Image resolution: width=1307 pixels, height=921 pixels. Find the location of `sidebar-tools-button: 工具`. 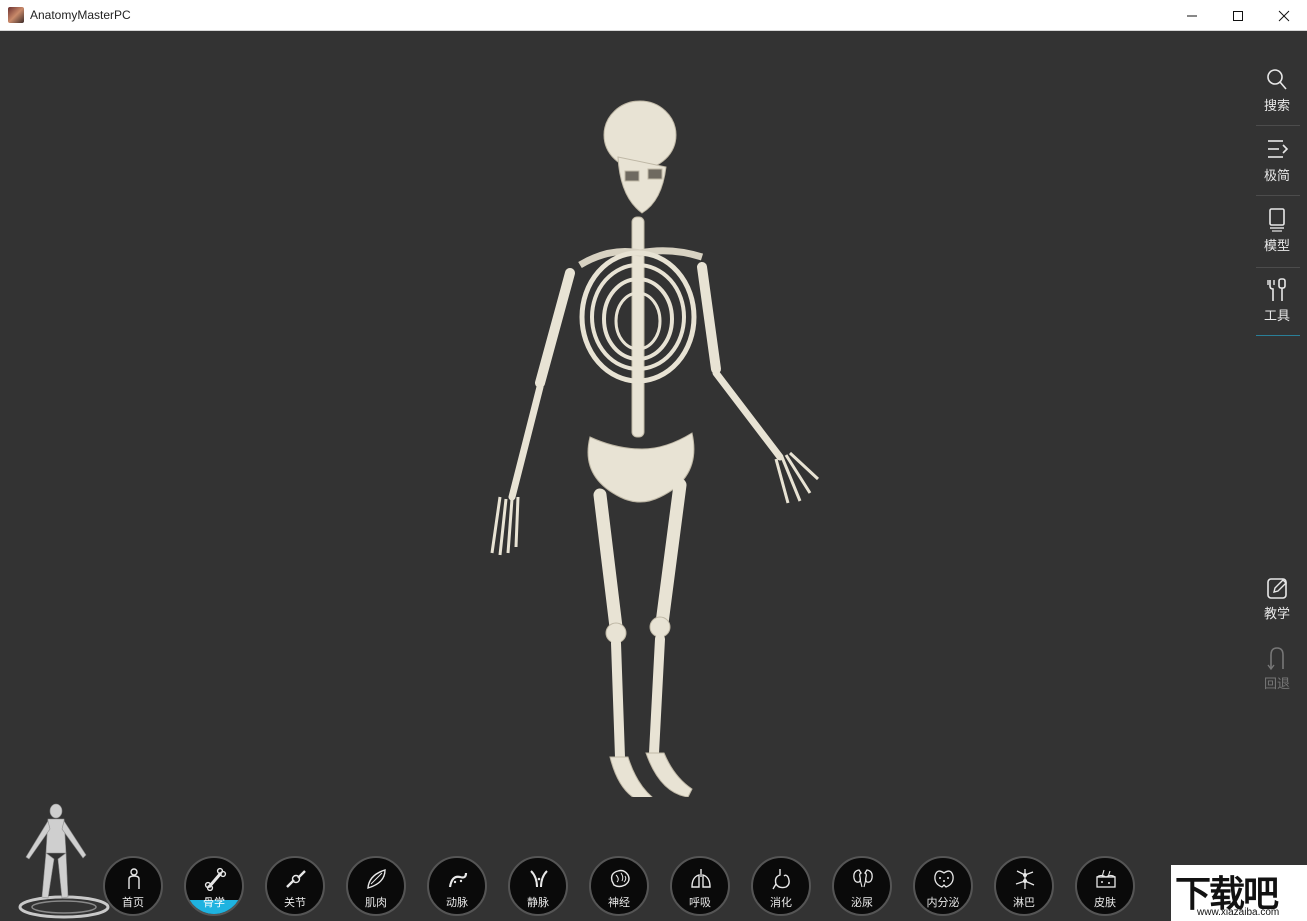

sidebar-tools-button: 工具 is located at coordinates (1277, 300).